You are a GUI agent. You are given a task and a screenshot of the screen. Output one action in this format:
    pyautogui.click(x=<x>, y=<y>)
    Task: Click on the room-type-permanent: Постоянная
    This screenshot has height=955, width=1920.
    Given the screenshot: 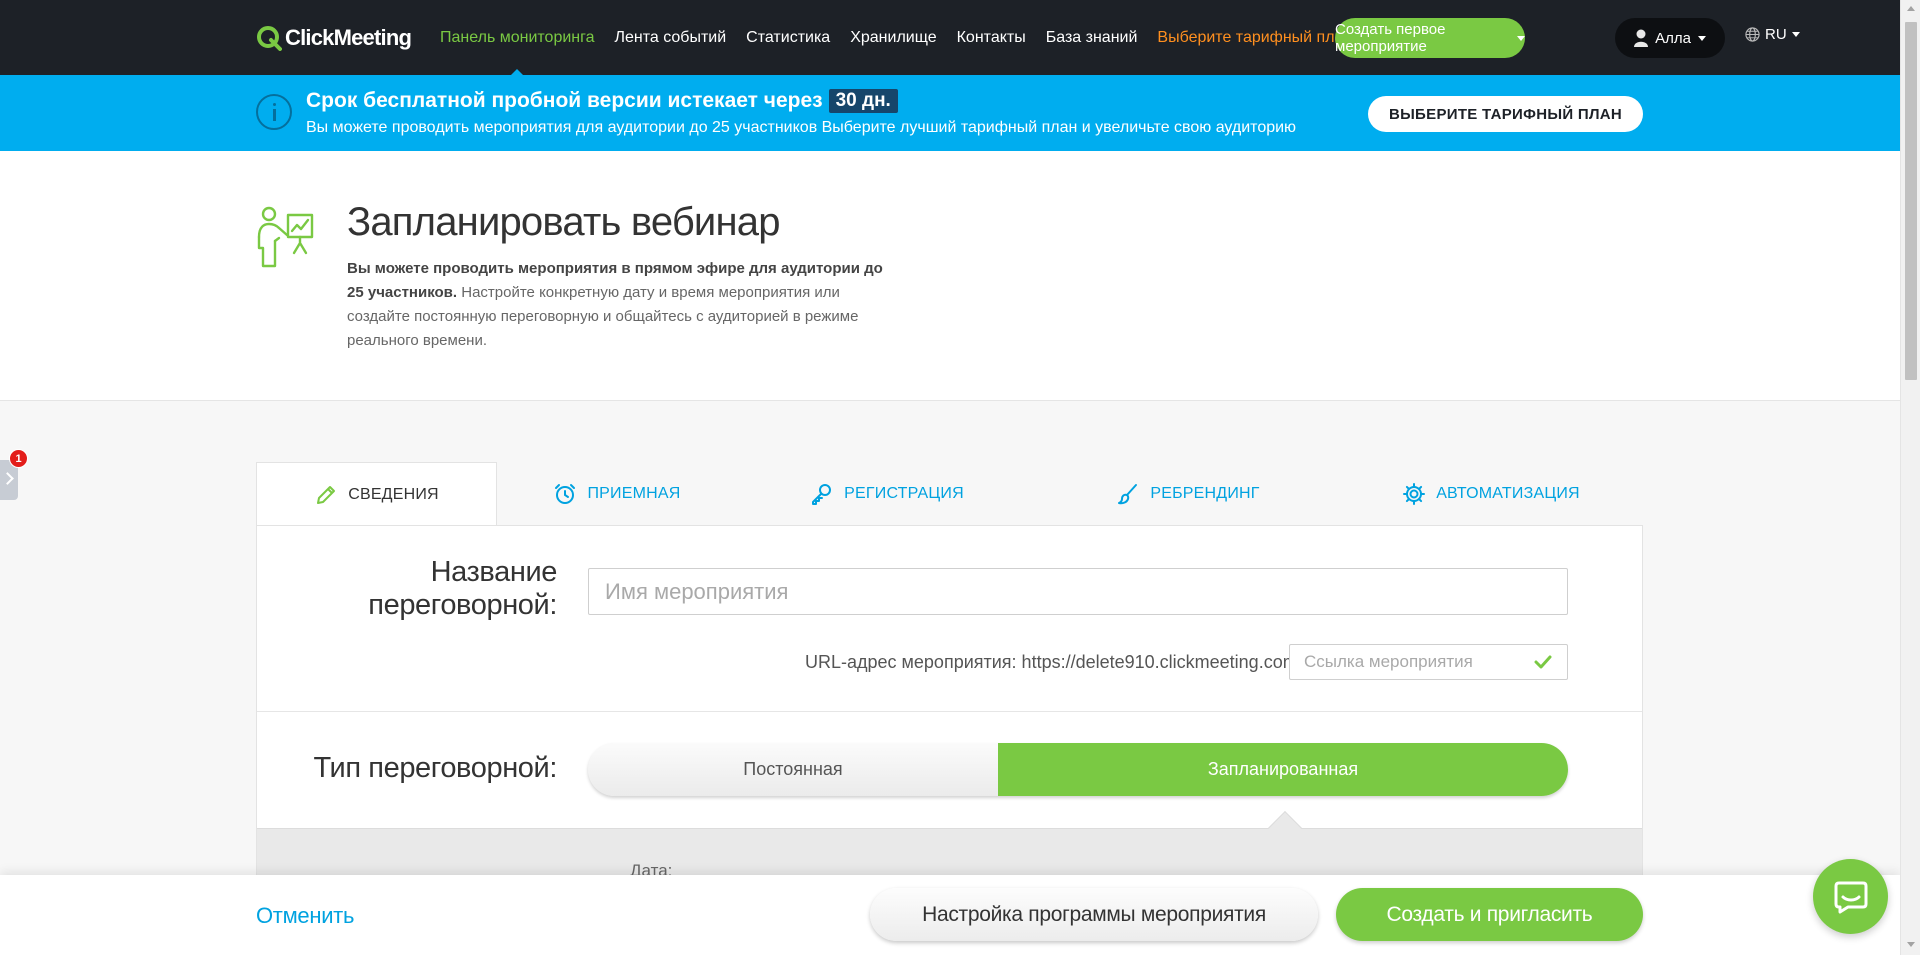 What is the action you would take?
    pyautogui.click(x=793, y=769)
    